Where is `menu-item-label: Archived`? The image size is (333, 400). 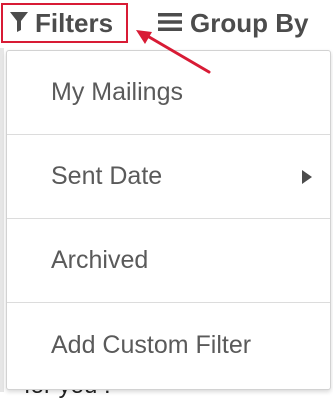
menu-item-label: Archived is located at coordinates (100, 260).